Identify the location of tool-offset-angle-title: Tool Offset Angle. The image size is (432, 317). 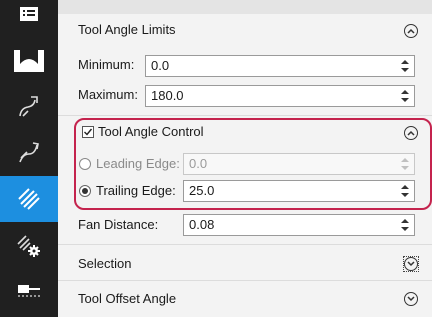
(127, 298).